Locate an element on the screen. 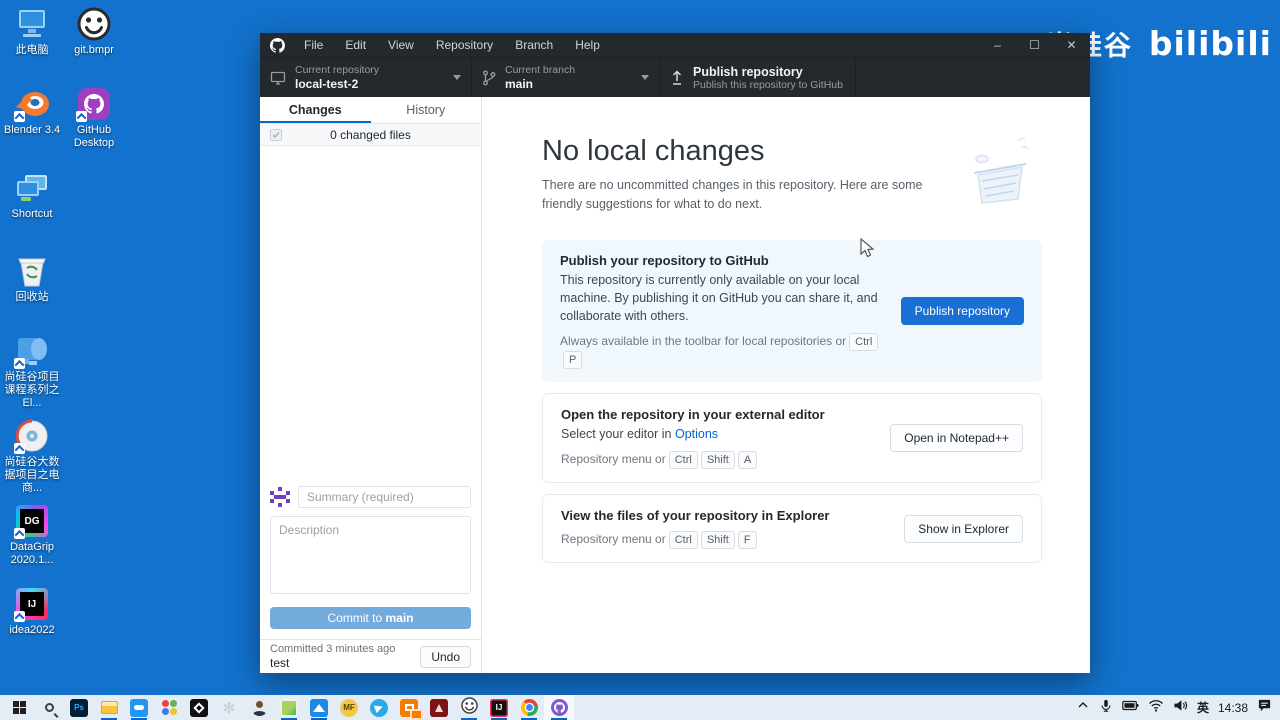  menu-repository: Repository is located at coordinates (464, 45).